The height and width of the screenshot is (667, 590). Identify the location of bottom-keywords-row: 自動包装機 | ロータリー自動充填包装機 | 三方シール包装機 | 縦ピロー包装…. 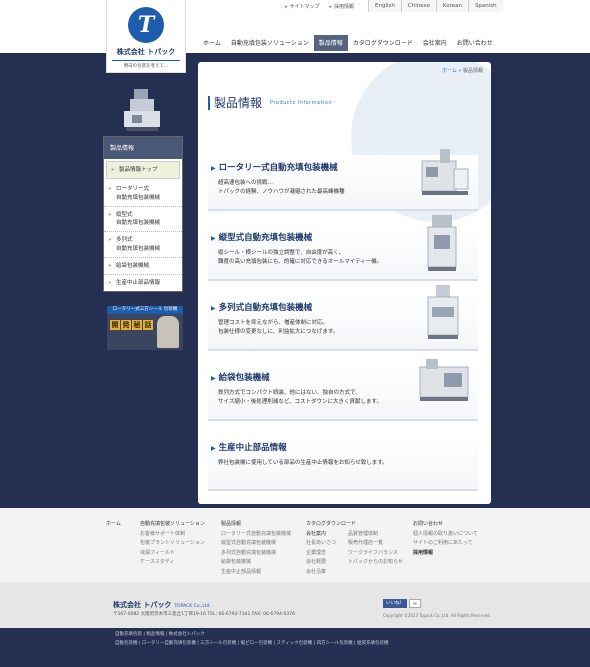
(252, 643).